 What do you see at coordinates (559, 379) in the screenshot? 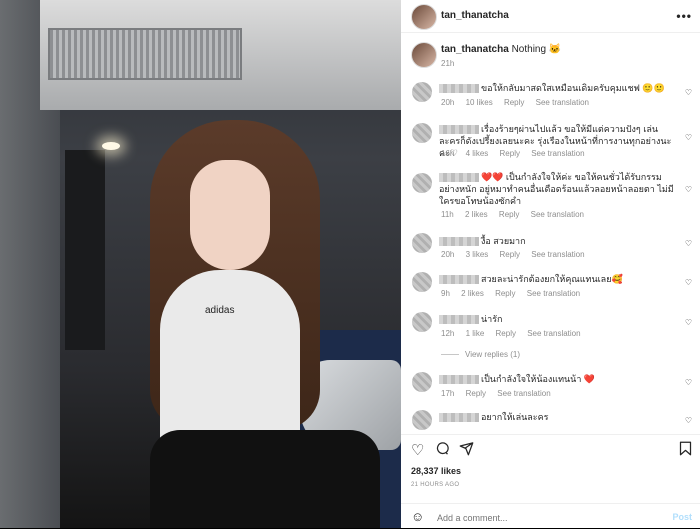
I see `comment-text: เป็นกำลังใจให้น้องแทนน้า ❤️` at bounding box center [559, 379].